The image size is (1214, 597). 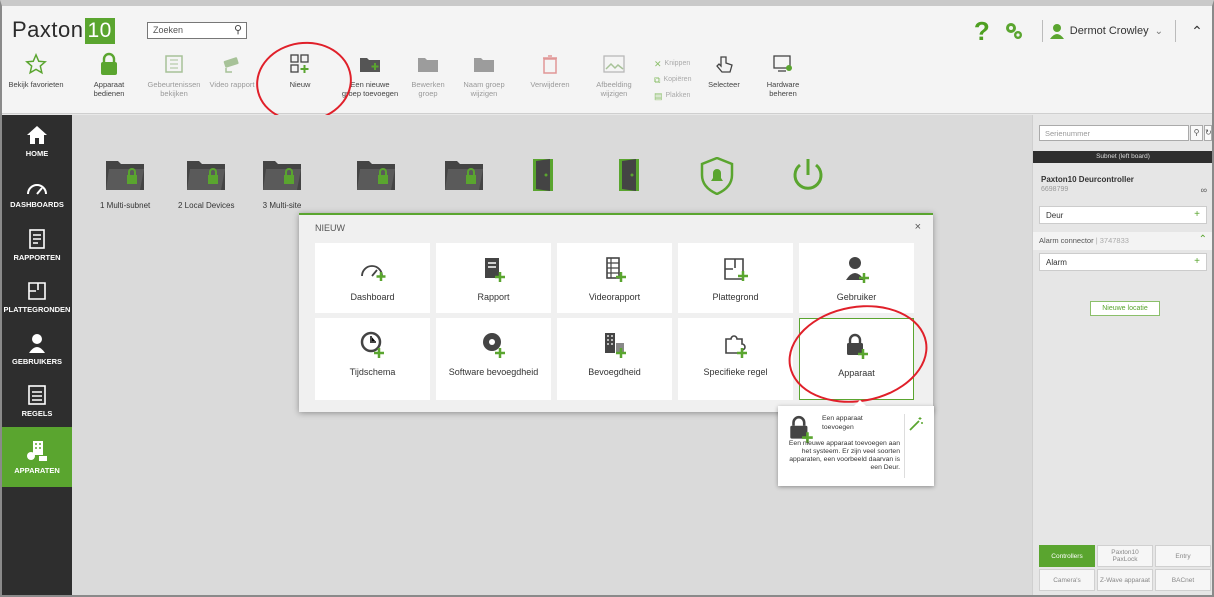 I want to click on ribbon-label: Gebeurtenissen bekijken, so click(x=174, y=89).